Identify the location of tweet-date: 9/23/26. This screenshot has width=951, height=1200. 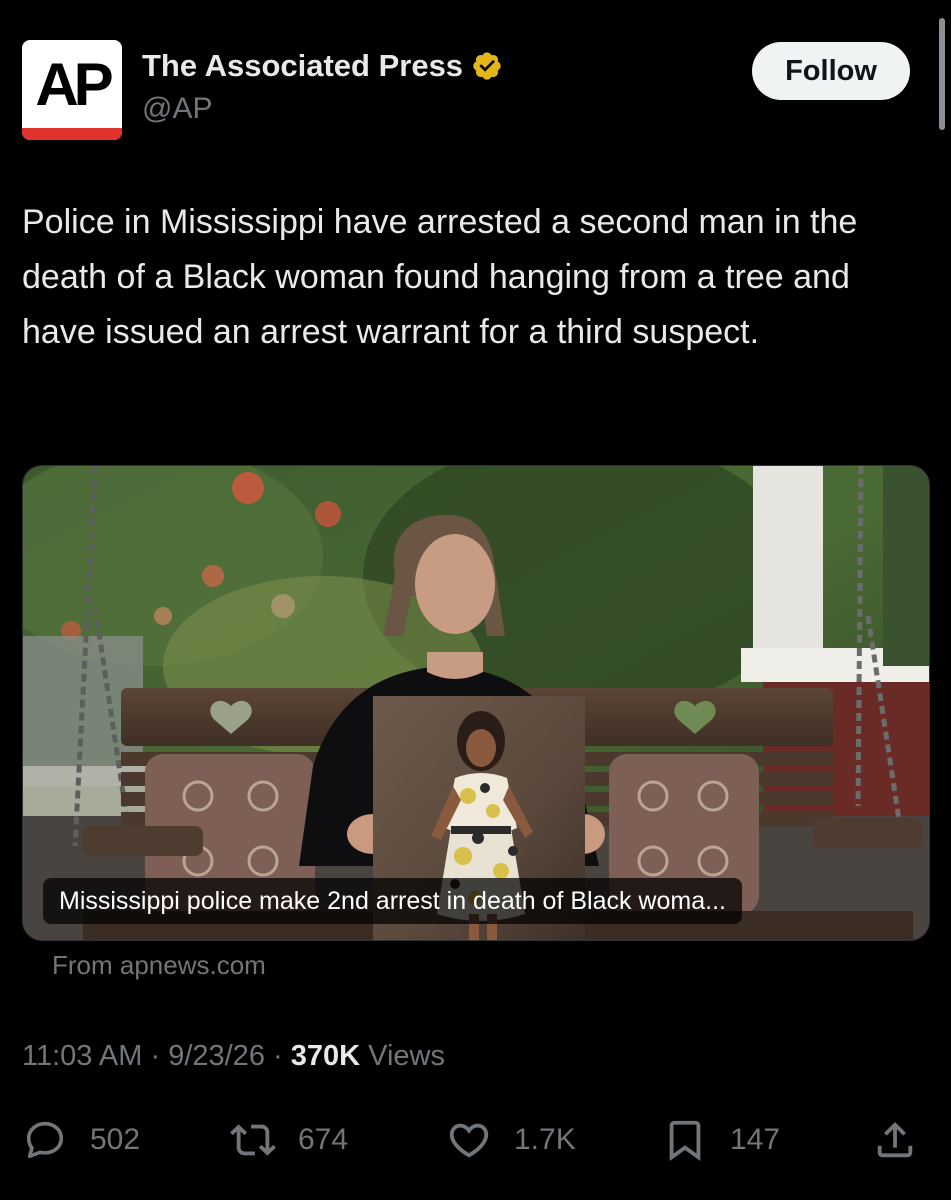
(216, 1056).